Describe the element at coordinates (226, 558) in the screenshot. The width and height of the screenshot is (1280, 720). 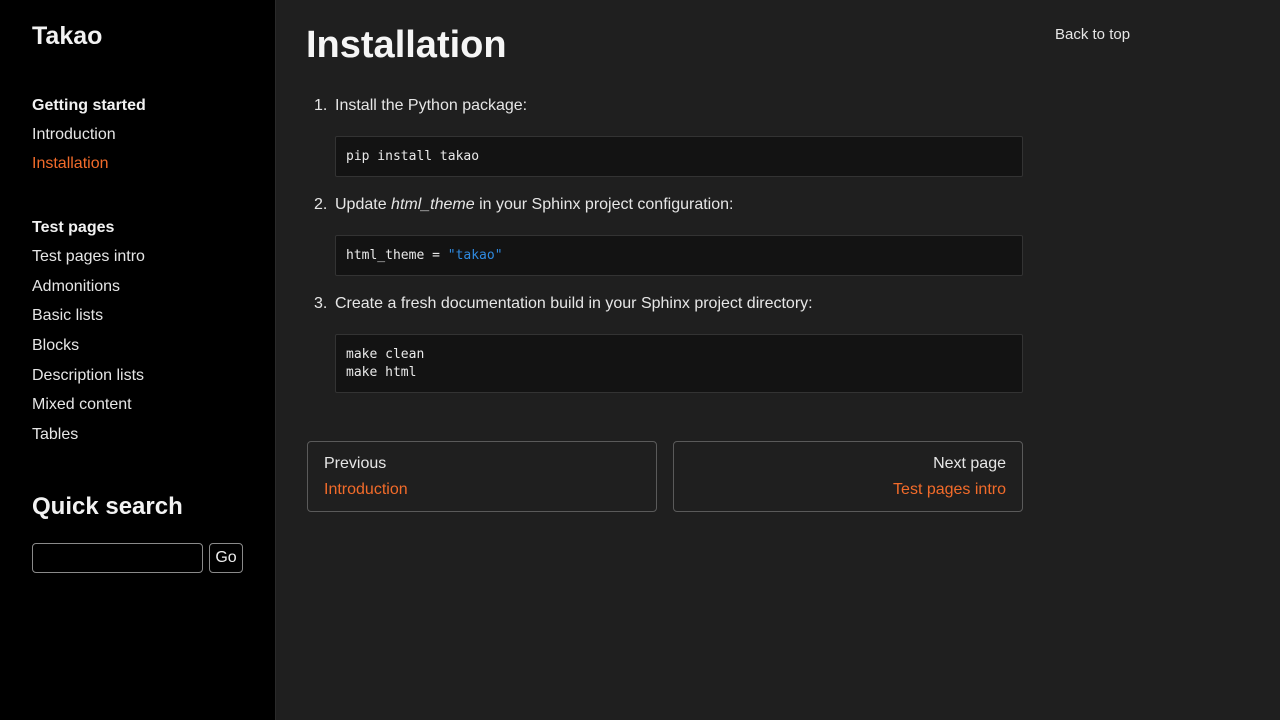
I see `search-go-button: Go` at that location.